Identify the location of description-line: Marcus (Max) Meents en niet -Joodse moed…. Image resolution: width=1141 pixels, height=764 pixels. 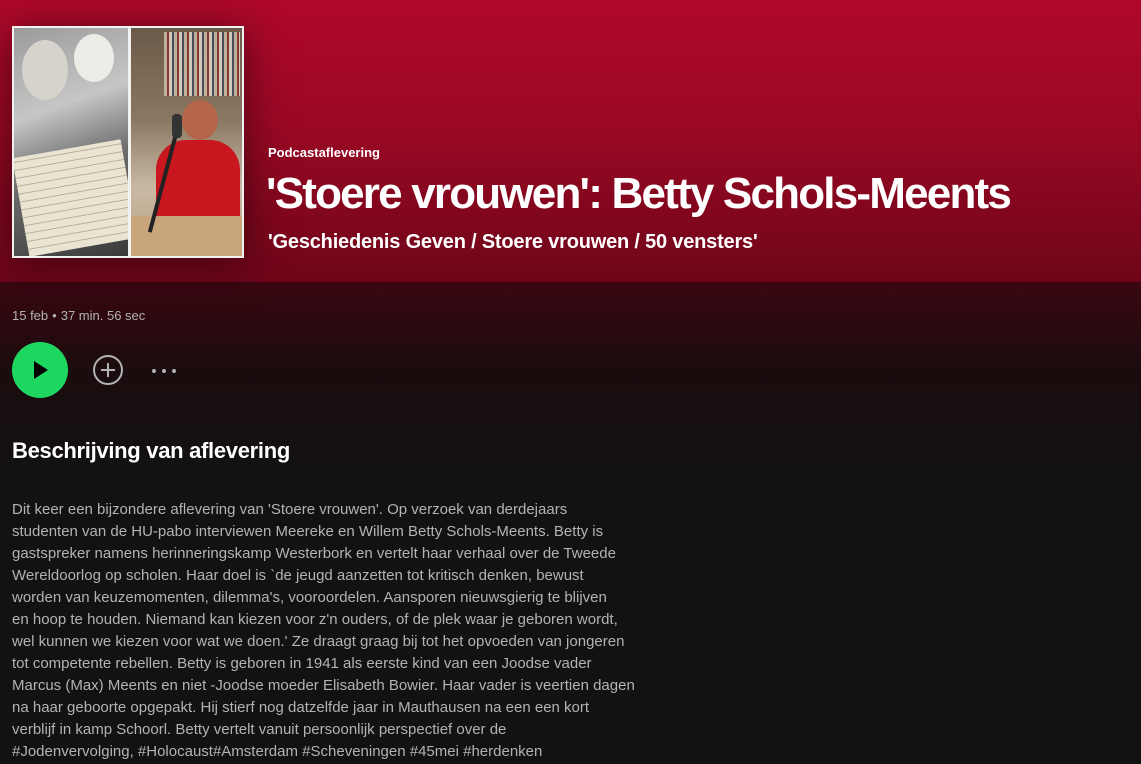
(323, 685).